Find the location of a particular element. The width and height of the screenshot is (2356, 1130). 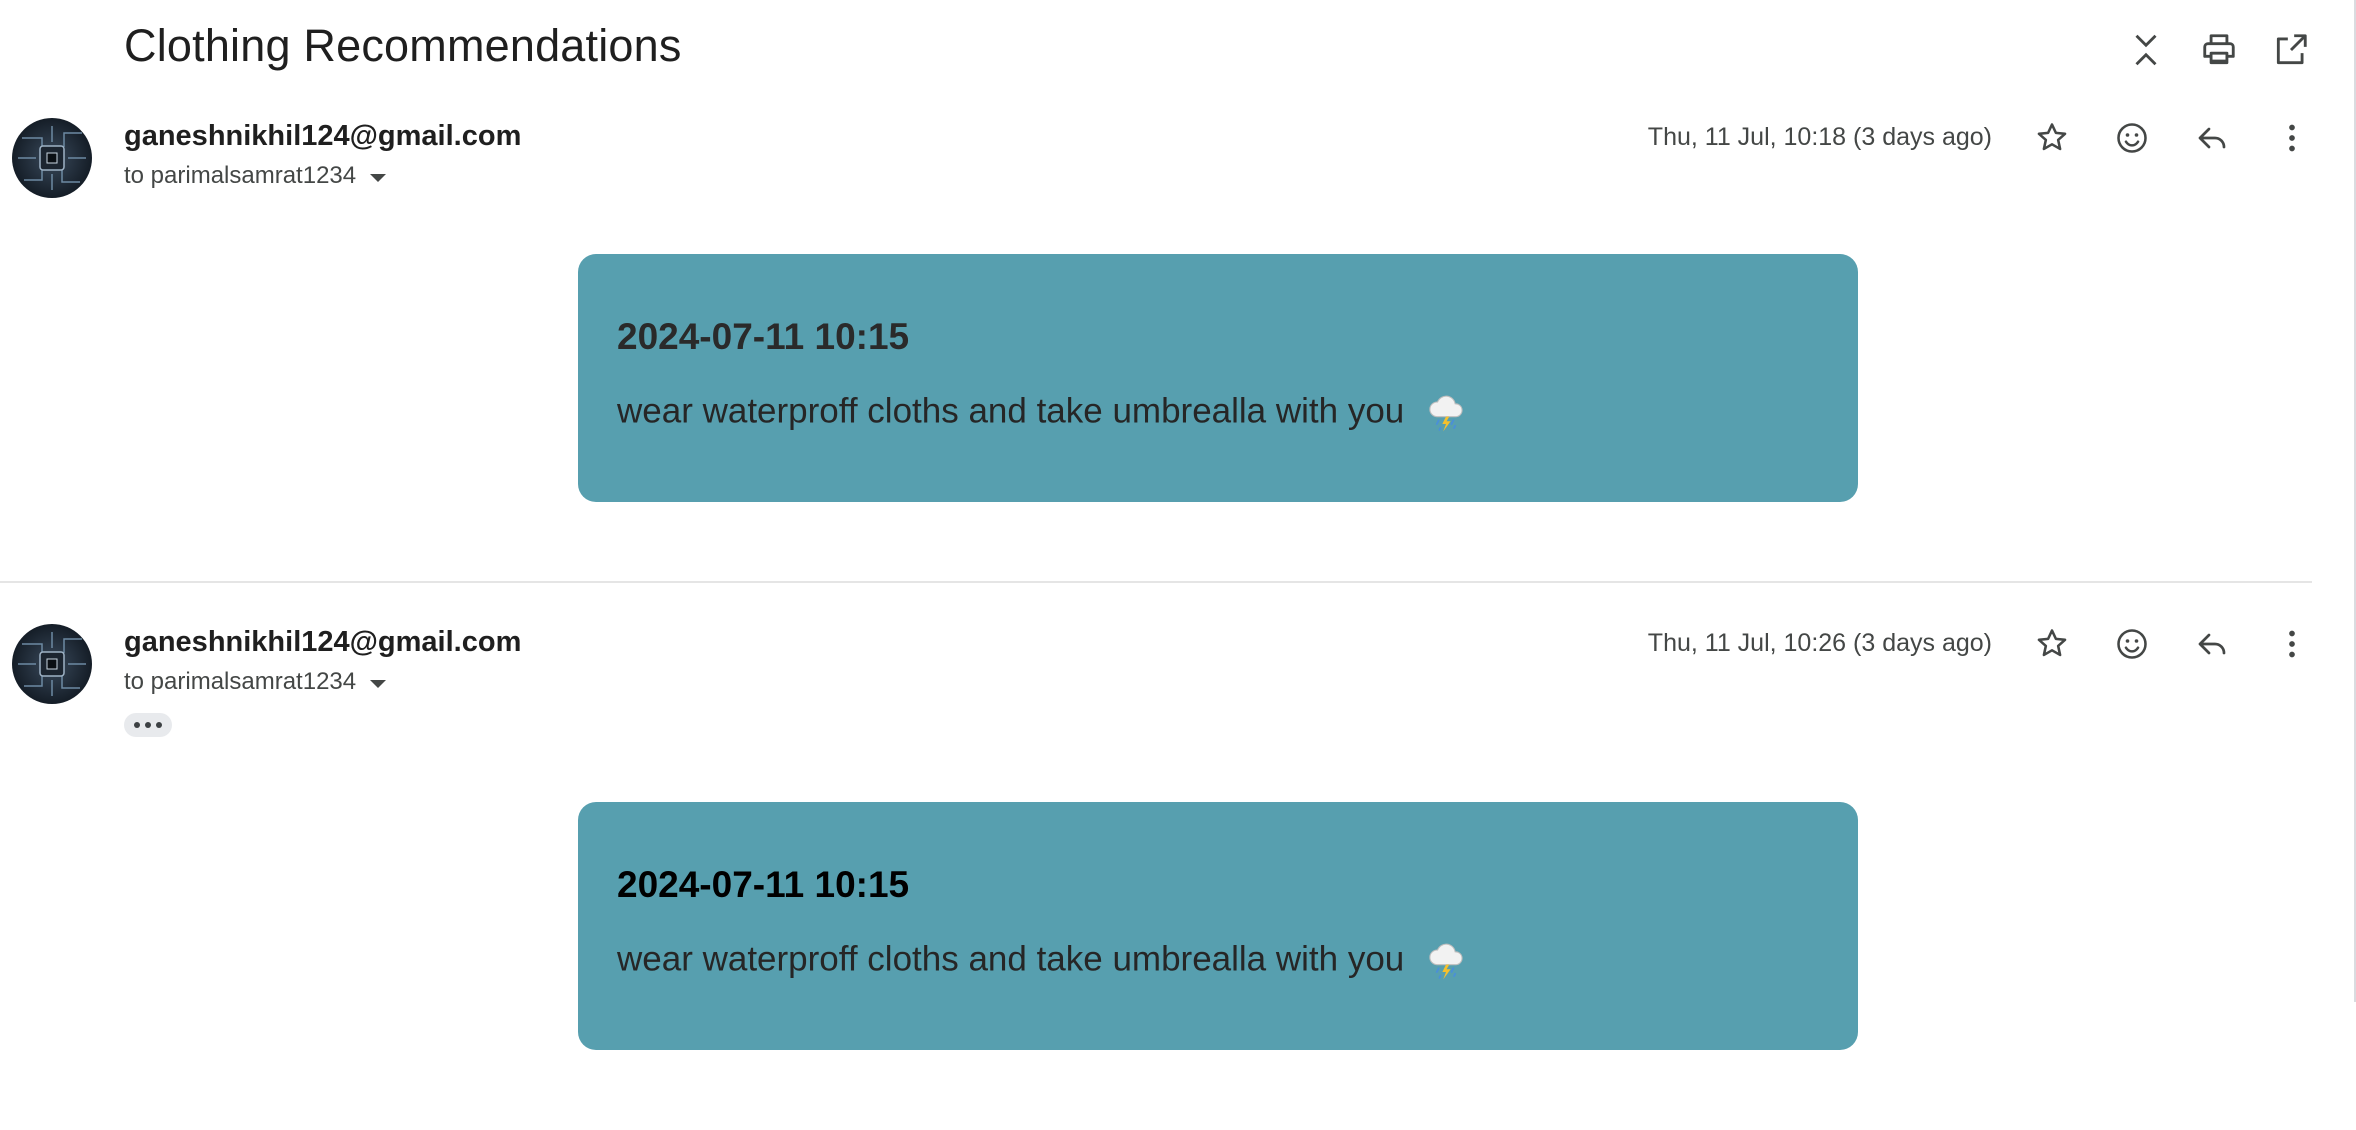

message-date: Thu, 11 Jul, 10:26 (3 days ago) is located at coordinates (1819, 643).